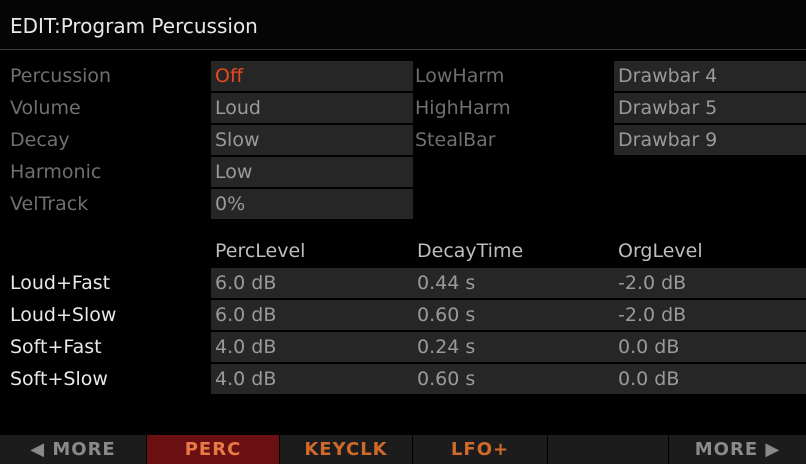 This screenshot has height=464, width=806. What do you see at coordinates (480, 449) in the screenshot?
I see `softkey-lfo: LFO+` at bounding box center [480, 449].